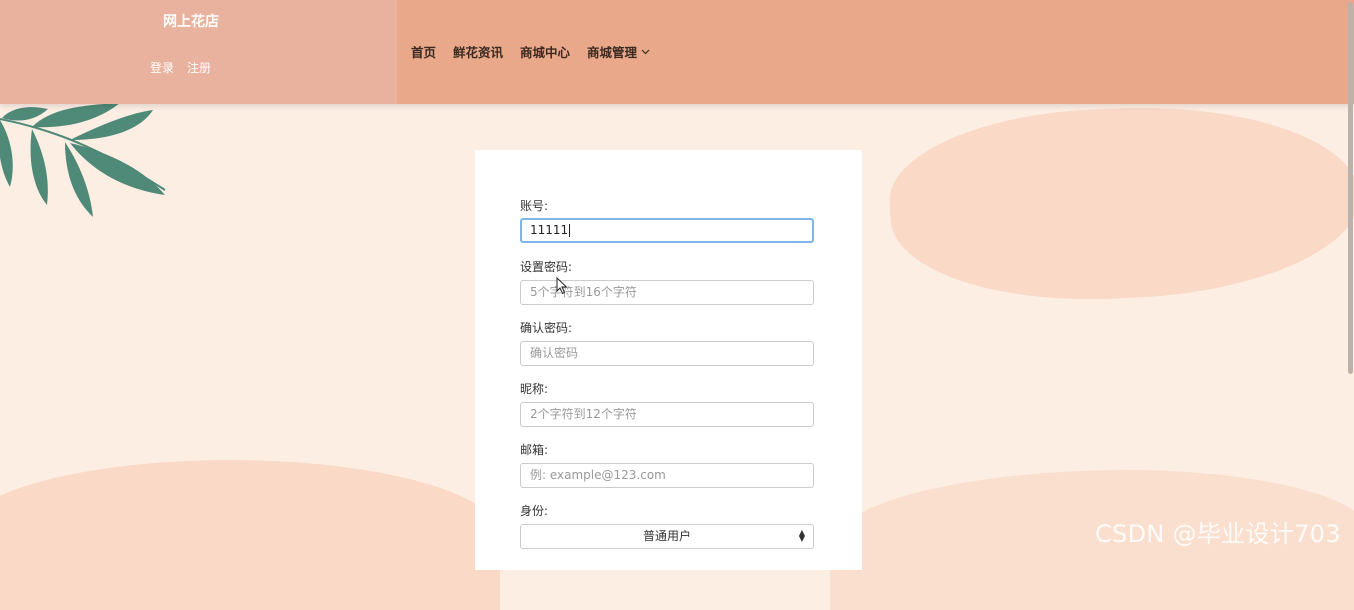  What do you see at coordinates (549, 230) in the screenshot?
I see `account-value: 11111` at bounding box center [549, 230].